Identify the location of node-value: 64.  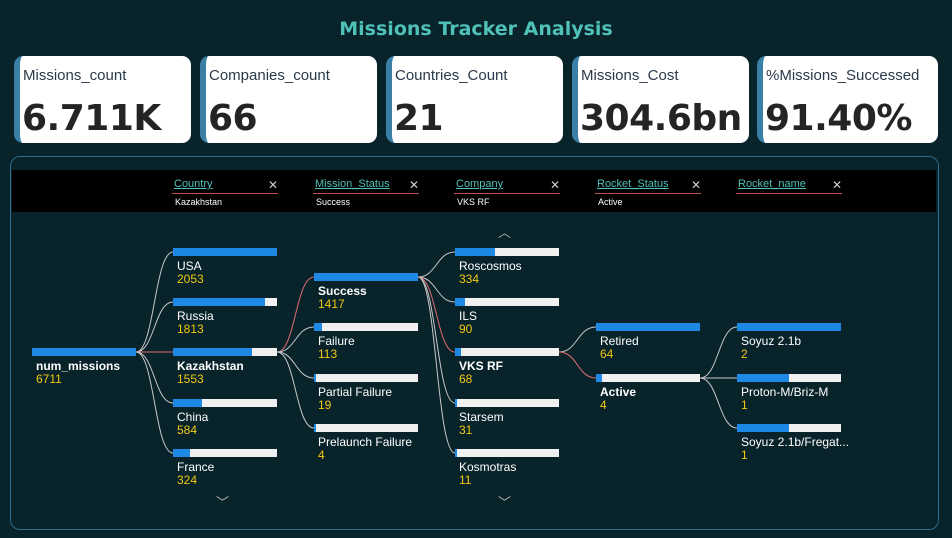
(607, 354).